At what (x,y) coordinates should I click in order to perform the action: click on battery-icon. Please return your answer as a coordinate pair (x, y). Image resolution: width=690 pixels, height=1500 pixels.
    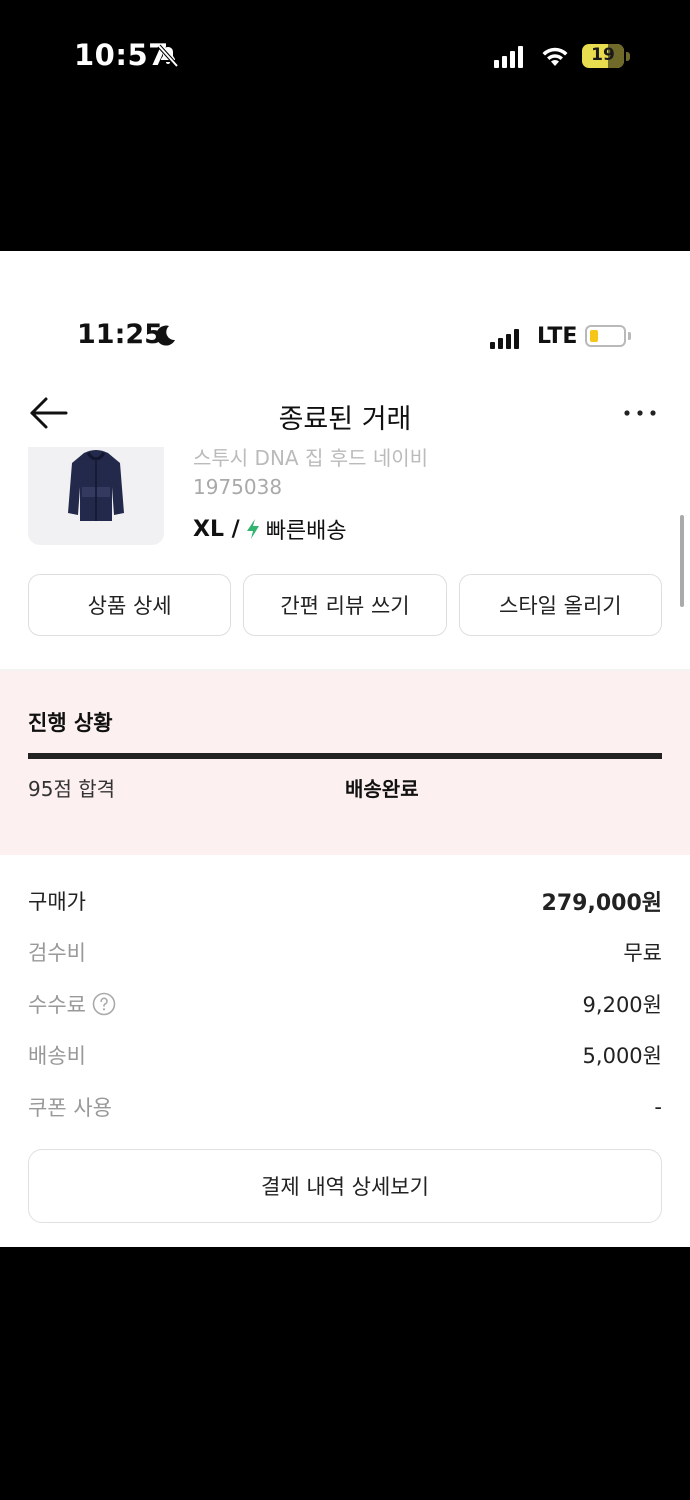
    Looking at the image, I should click on (608, 336).